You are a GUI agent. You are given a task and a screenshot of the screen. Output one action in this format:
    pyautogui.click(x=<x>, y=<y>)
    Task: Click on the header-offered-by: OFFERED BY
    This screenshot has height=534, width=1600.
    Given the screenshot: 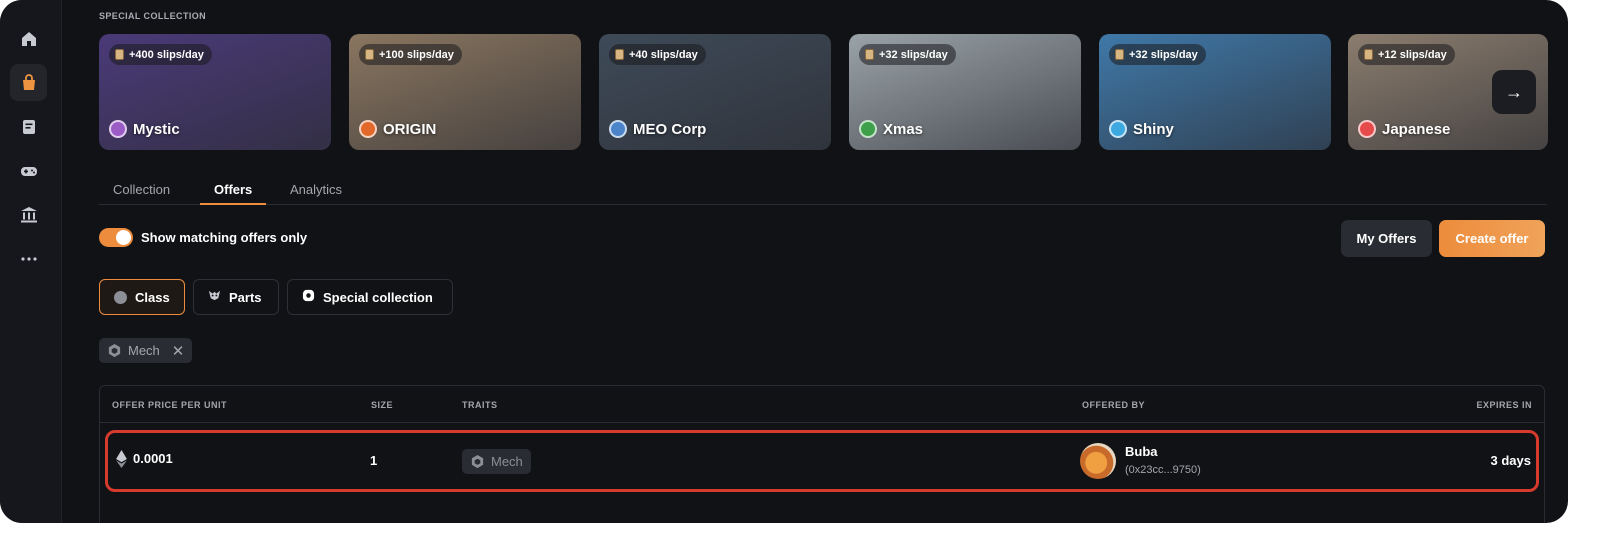 What is the action you would take?
    pyautogui.click(x=1114, y=405)
    